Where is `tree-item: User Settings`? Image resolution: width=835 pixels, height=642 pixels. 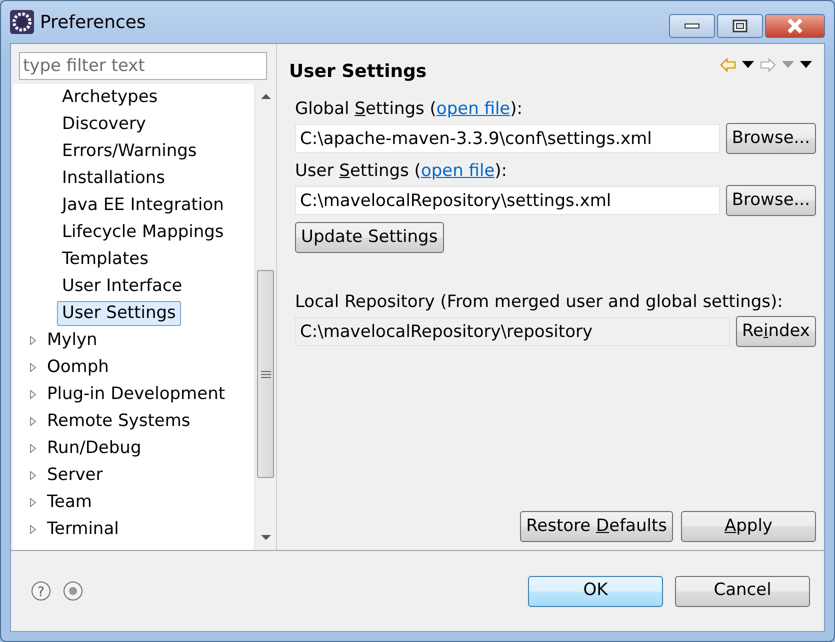
tree-item: User Settings is located at coordinates (119, 313).